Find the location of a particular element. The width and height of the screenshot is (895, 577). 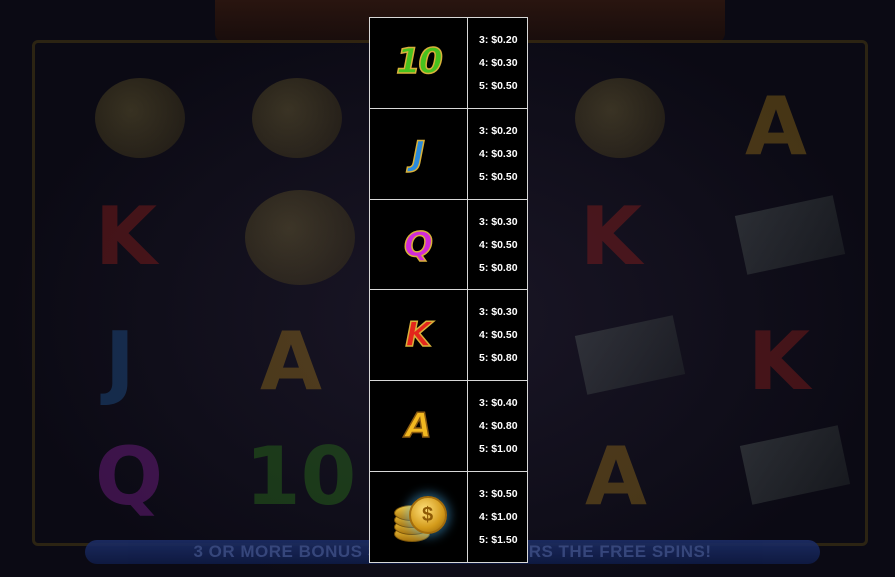

payout-4: 4: $1.00 is located at coordinates (498, 517).